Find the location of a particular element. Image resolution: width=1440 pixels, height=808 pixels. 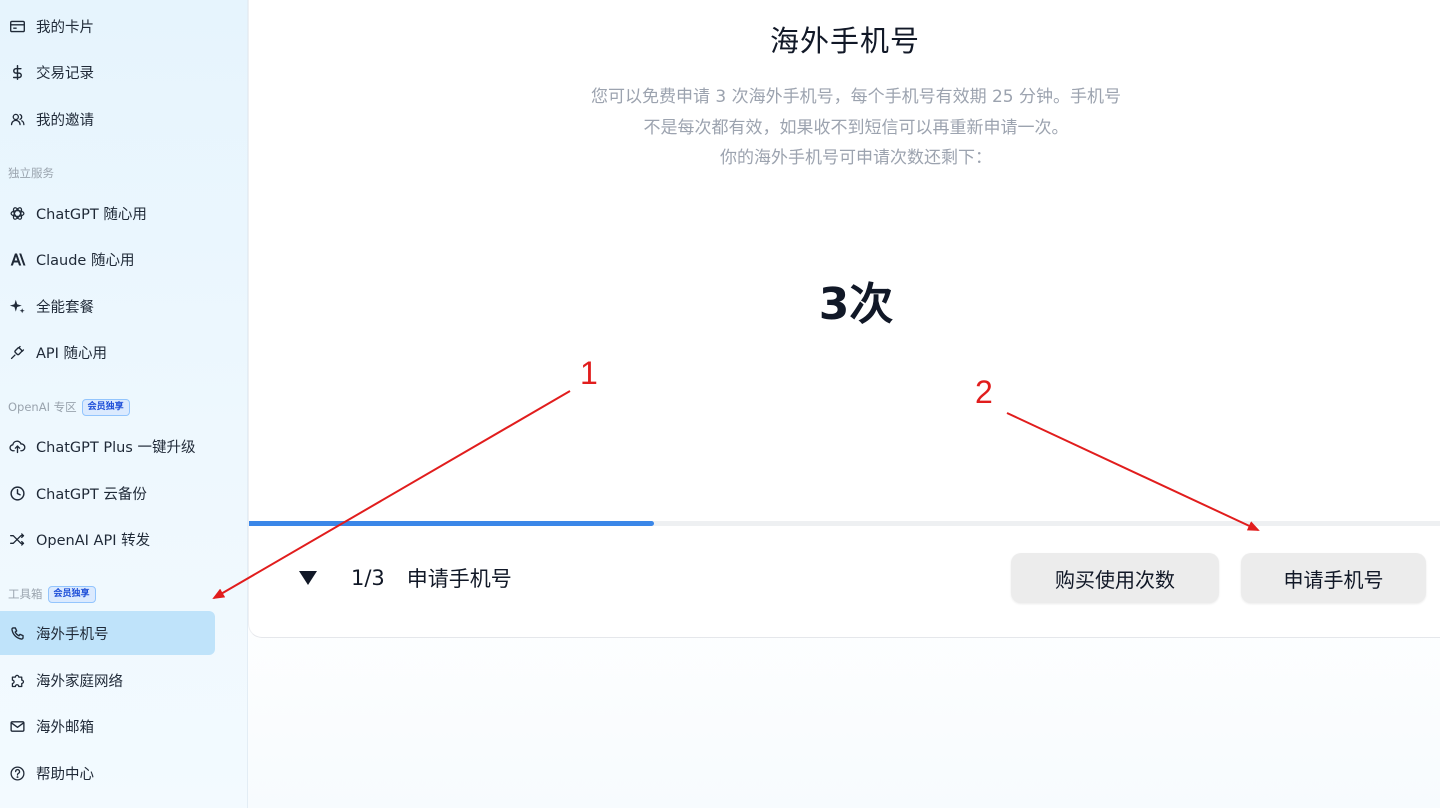

sidebar-item-cloud-backup: ChatGPT 云备份 is located at coordinates (107, 493).